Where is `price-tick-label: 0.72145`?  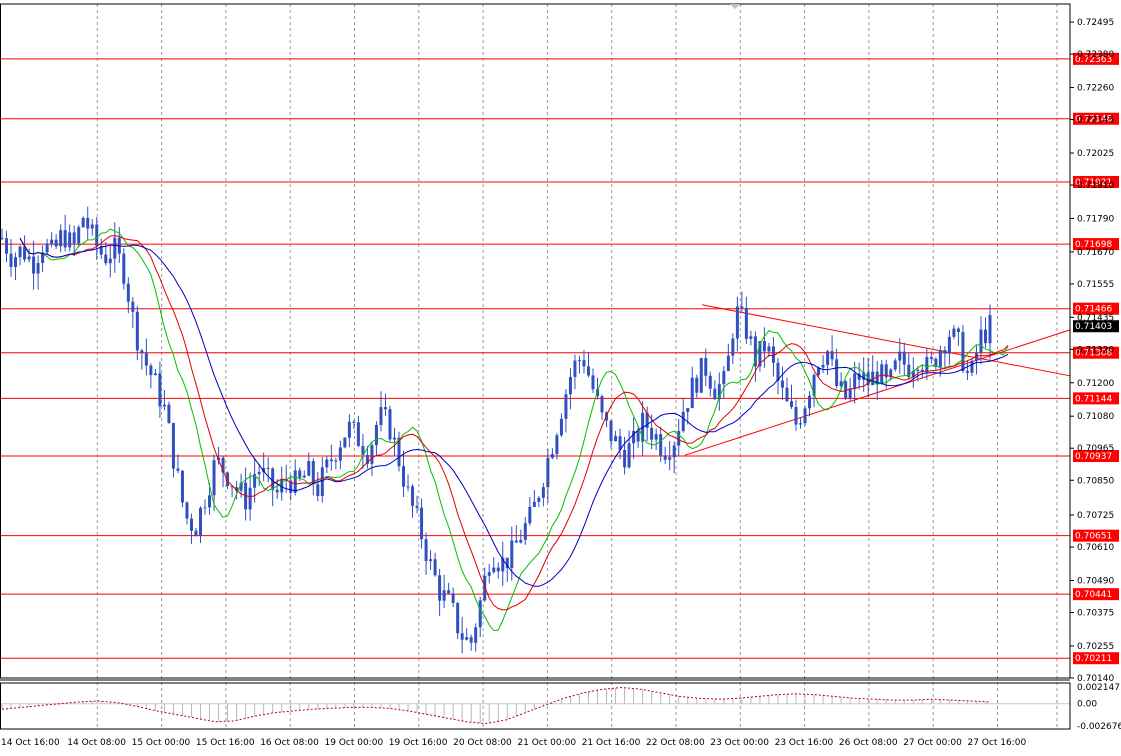 price-tick-label: 0.72145 is located at coordinates (1095, 121).